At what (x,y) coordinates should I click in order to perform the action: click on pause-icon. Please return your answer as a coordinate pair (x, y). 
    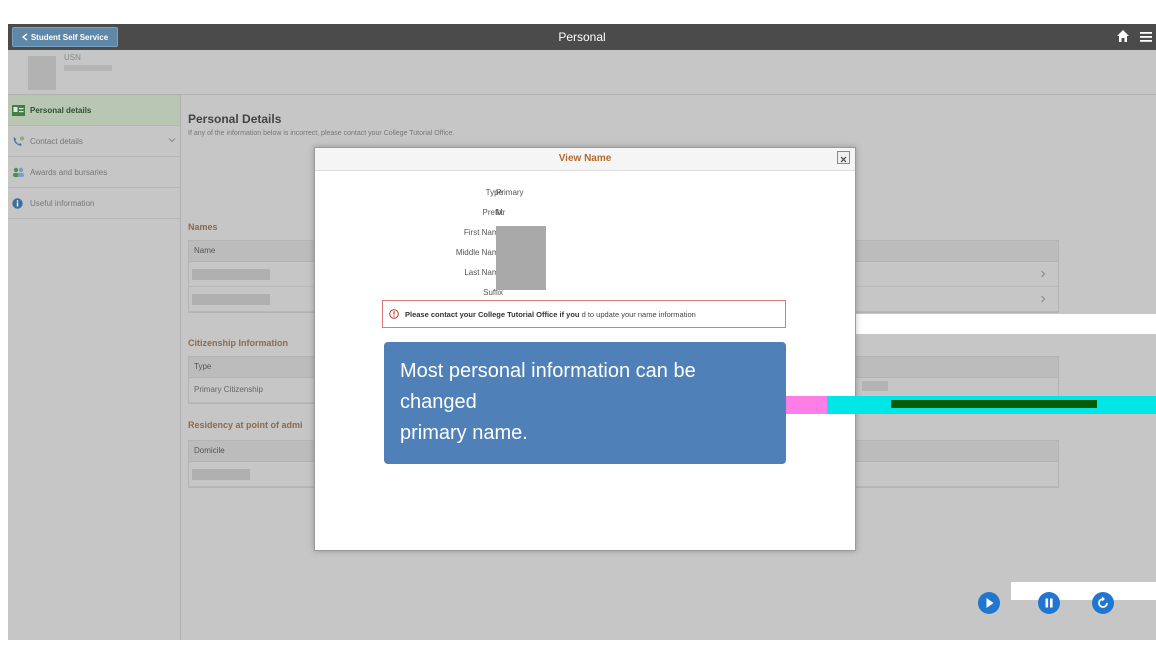
    Looking at the image, I should click on (1049, 603).